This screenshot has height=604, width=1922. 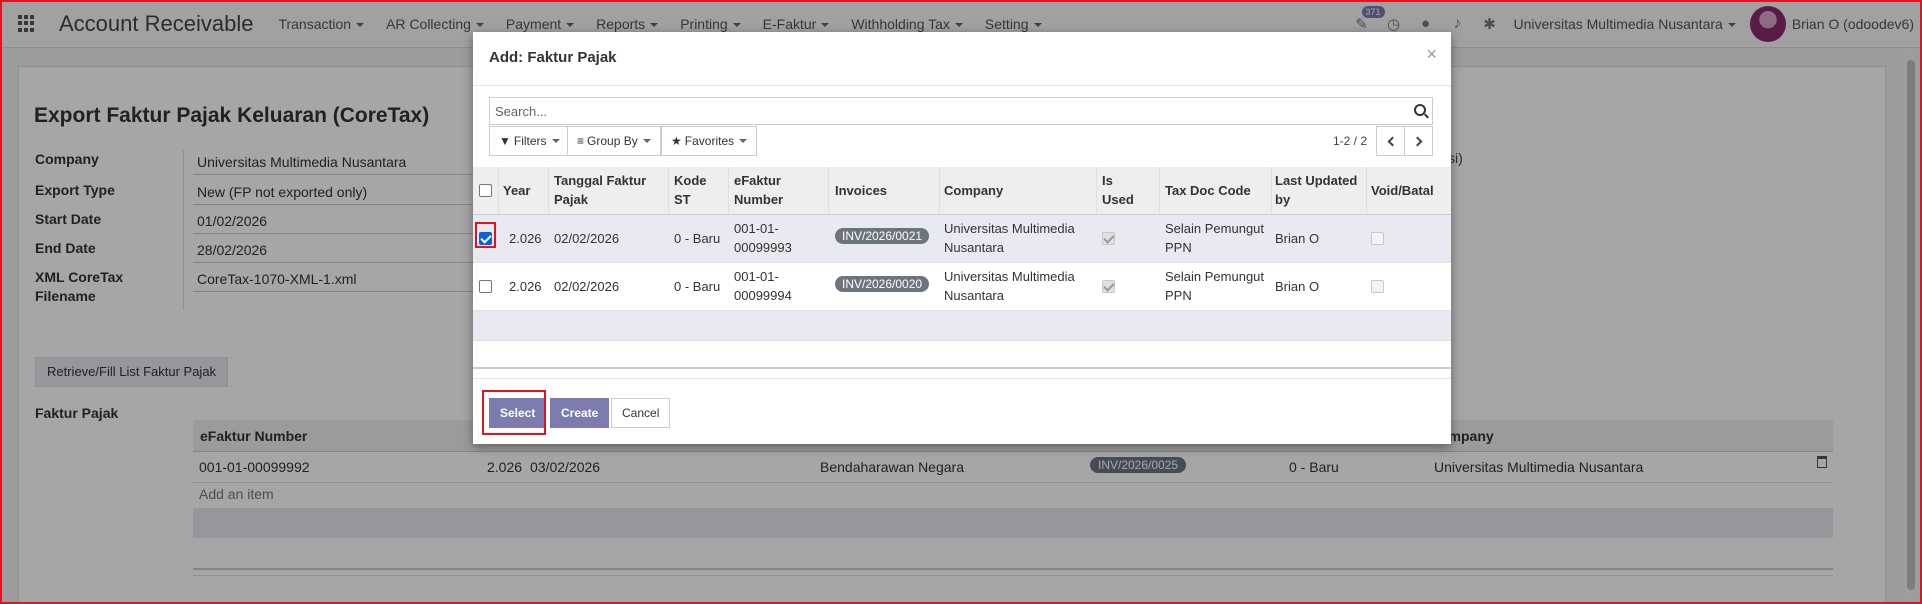 I want to click on list-footer, so click(x=962, y=355).